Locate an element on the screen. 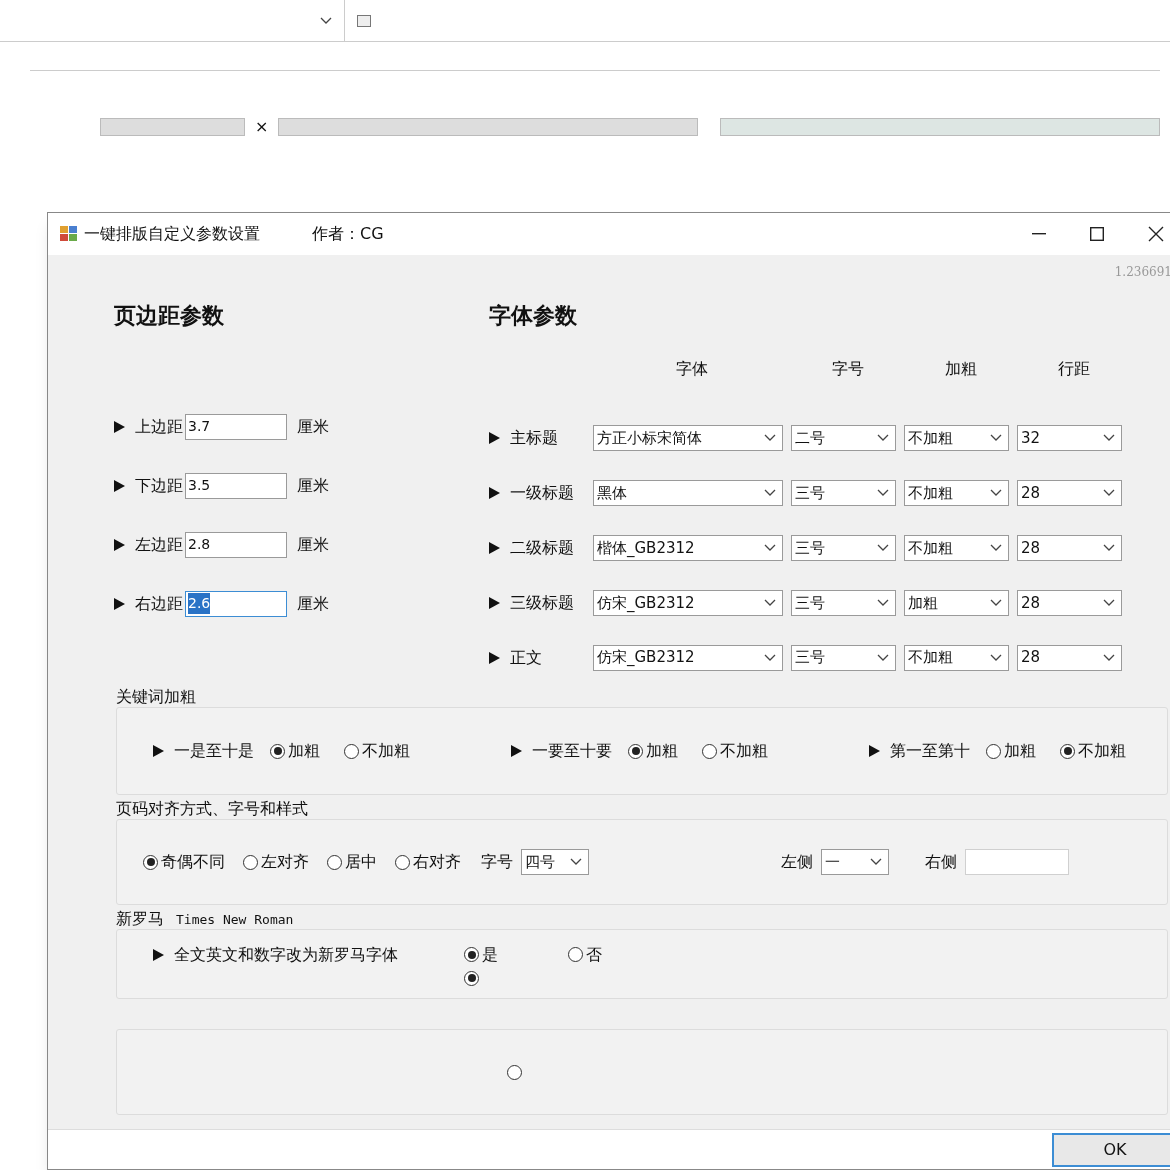  field-label: 上边距 is located at coordinates (159, 426).